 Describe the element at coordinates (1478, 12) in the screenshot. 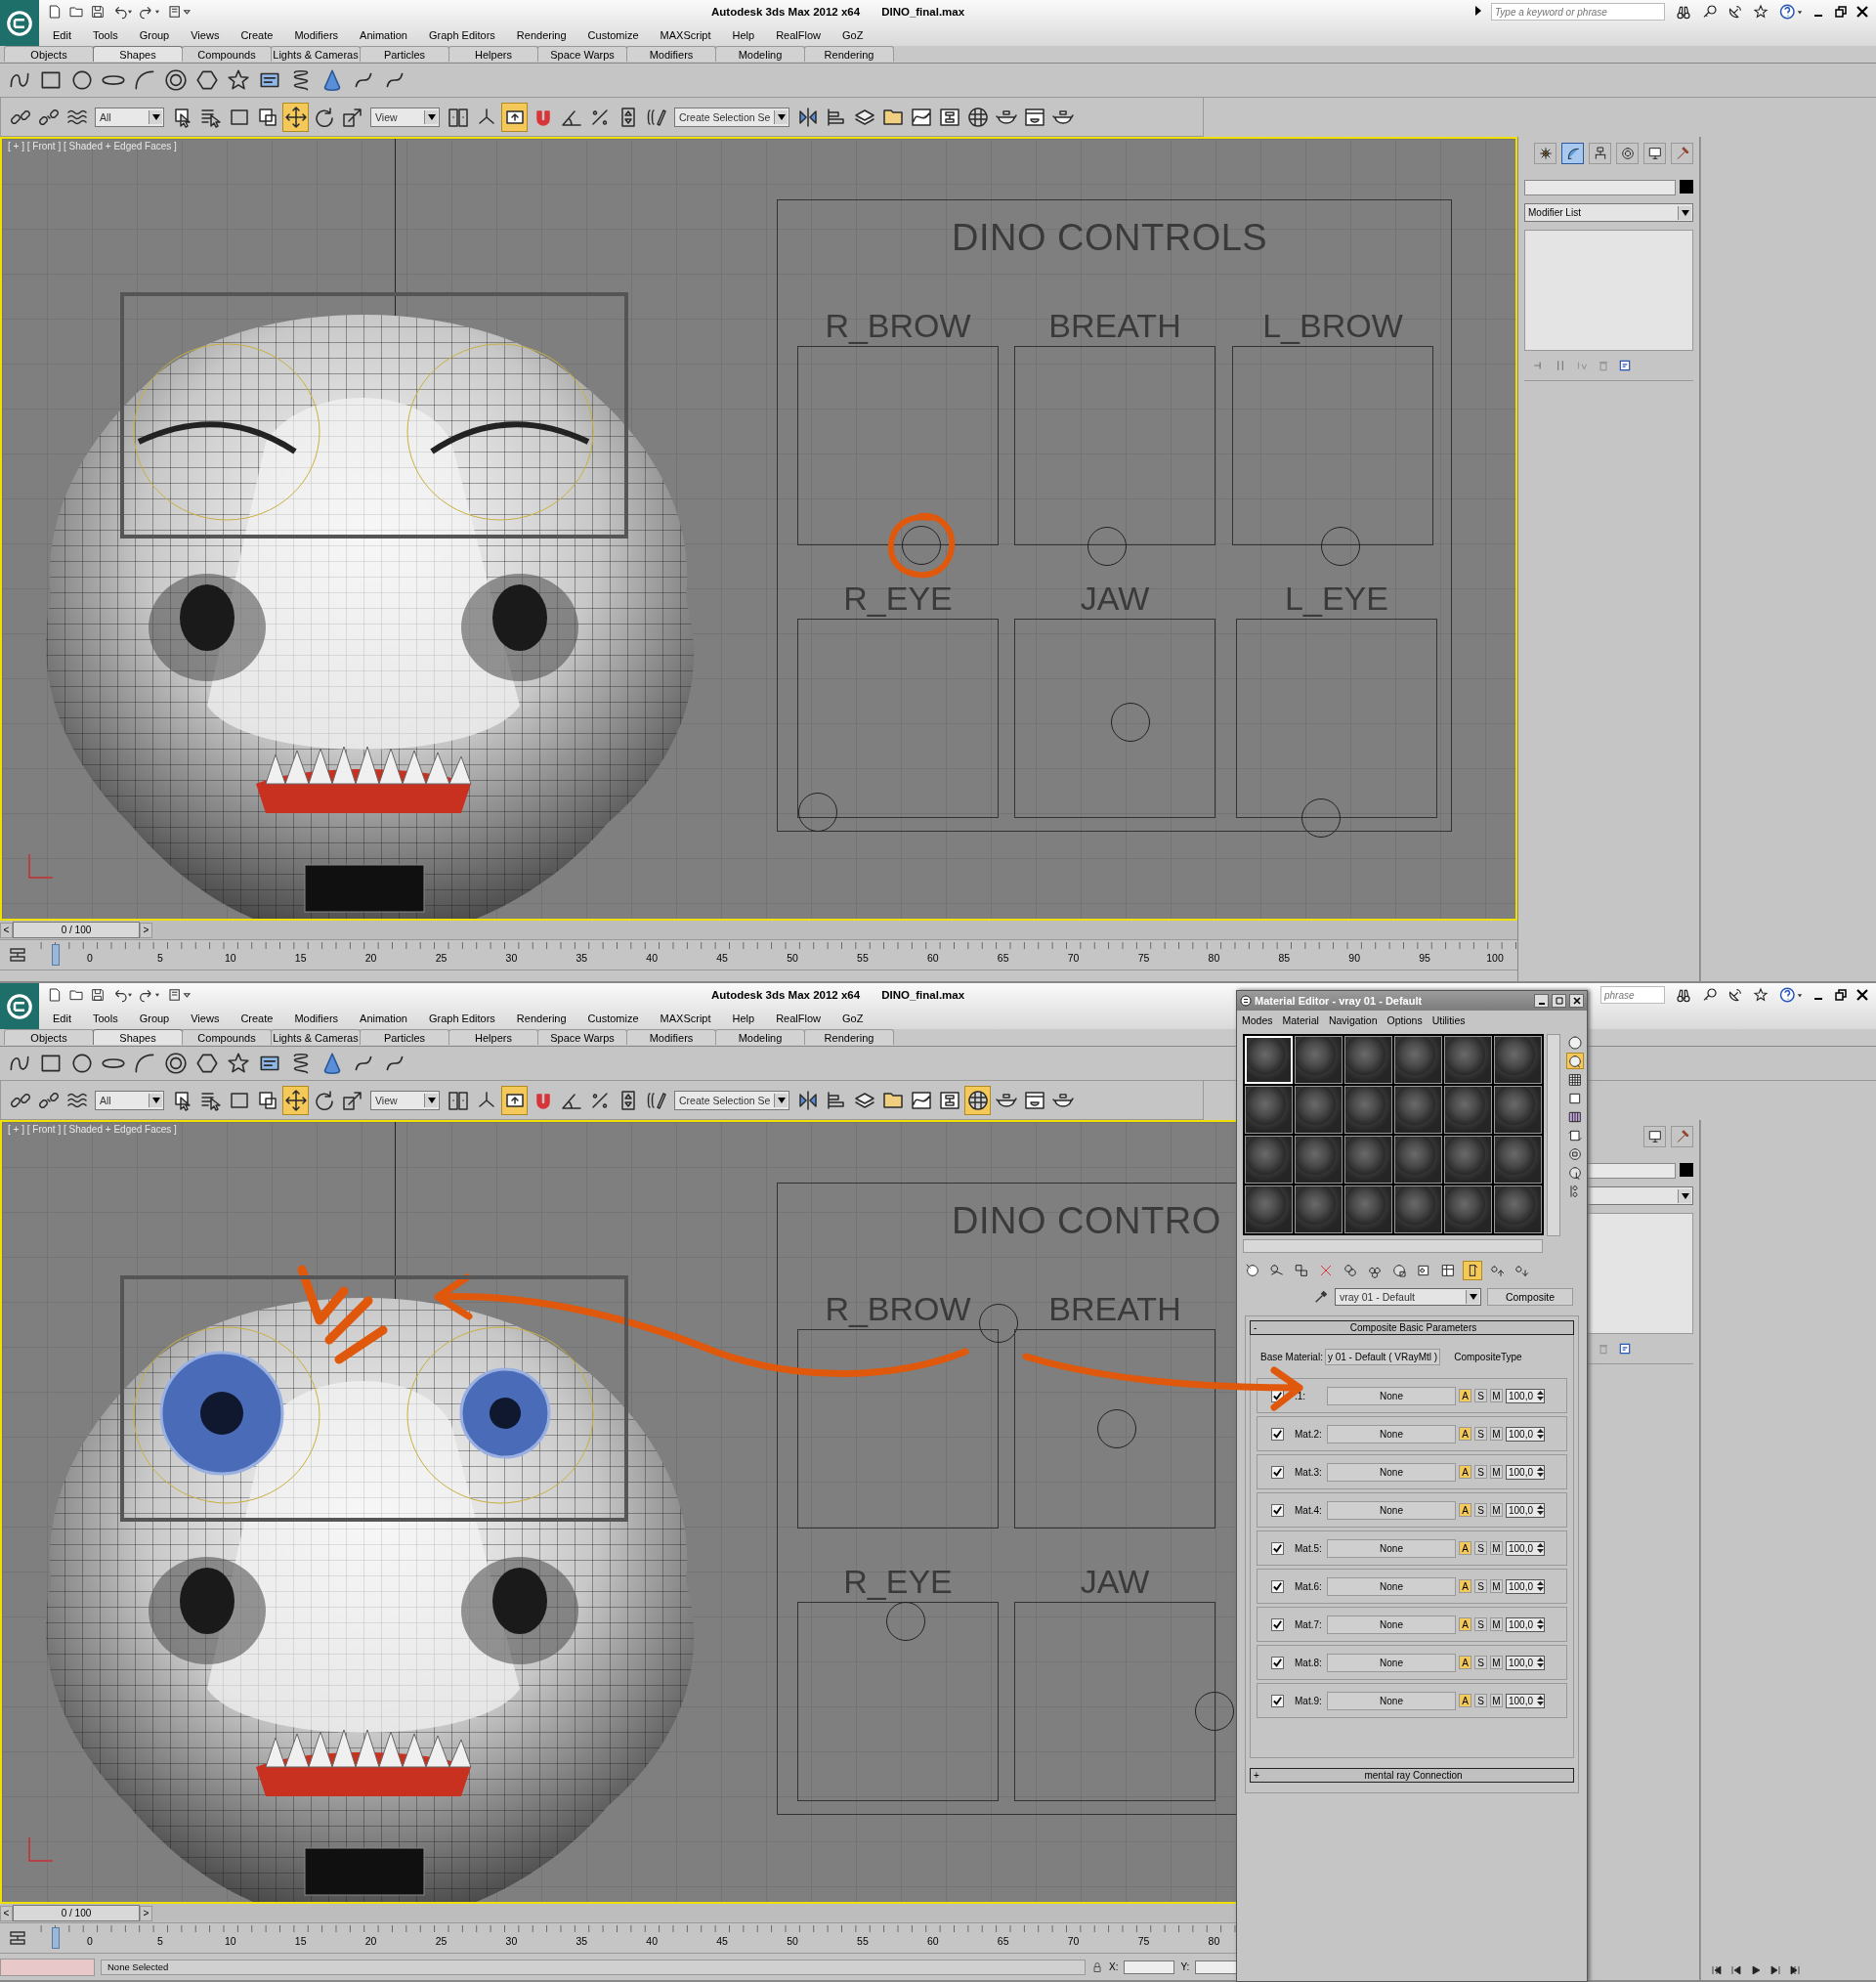

I see `expand-triangle-icon` at that location.